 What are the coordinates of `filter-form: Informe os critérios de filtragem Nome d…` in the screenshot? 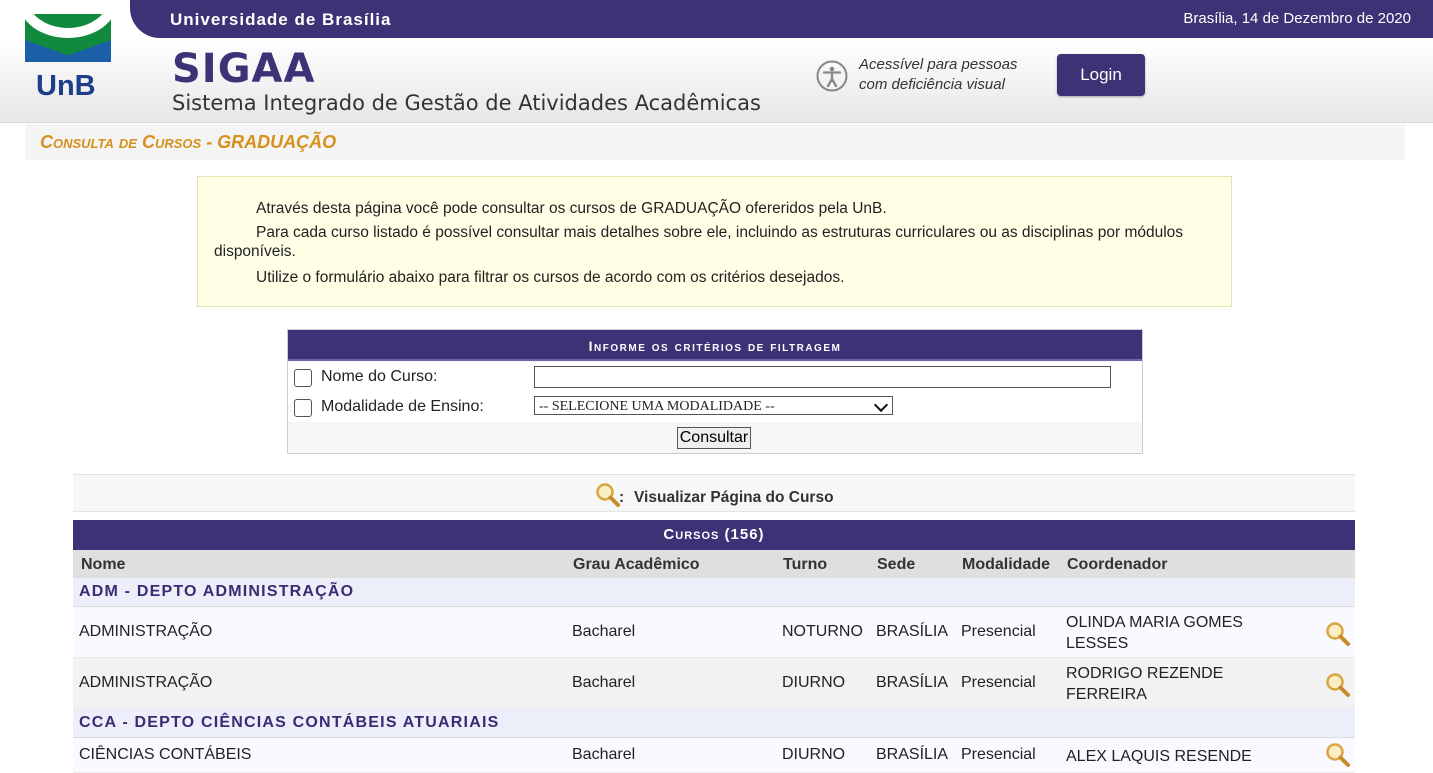 It's located at (715, 391).